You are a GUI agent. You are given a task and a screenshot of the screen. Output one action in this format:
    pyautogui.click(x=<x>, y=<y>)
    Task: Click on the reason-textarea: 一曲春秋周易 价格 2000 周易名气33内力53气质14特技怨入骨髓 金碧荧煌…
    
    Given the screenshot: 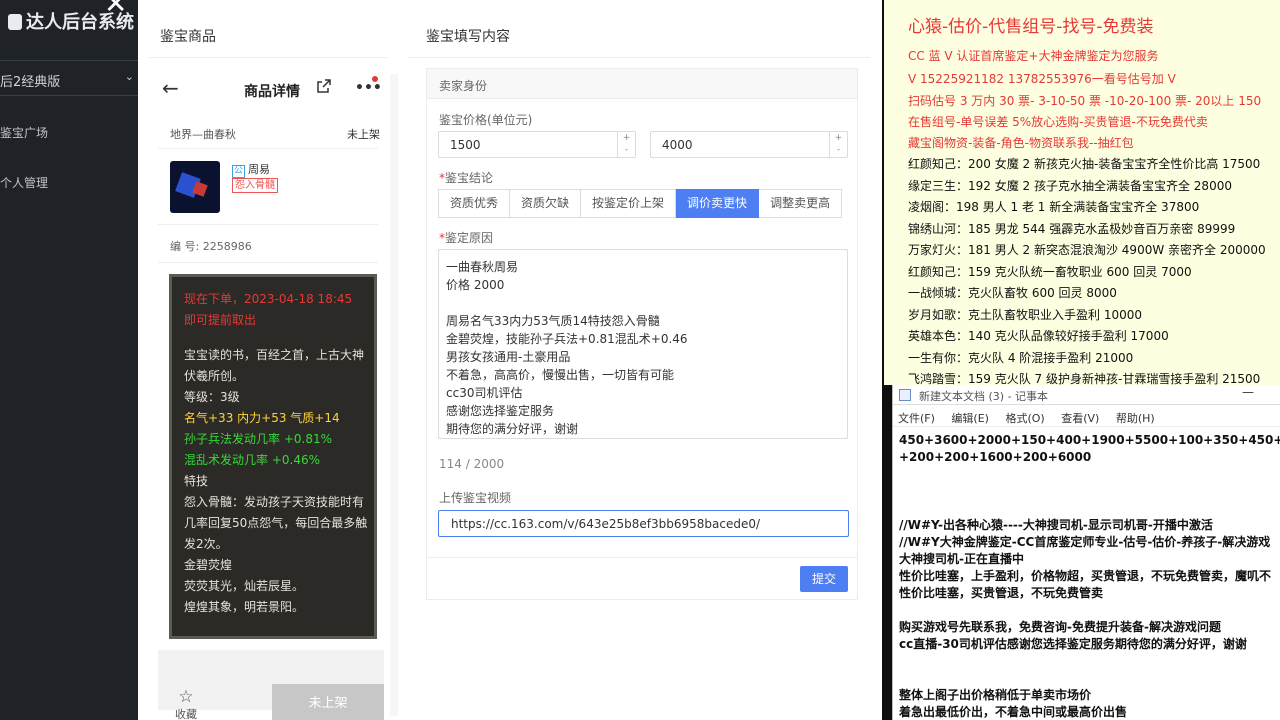 What is the action you would take?
    pyautogui.click(x=643, y=344)
    